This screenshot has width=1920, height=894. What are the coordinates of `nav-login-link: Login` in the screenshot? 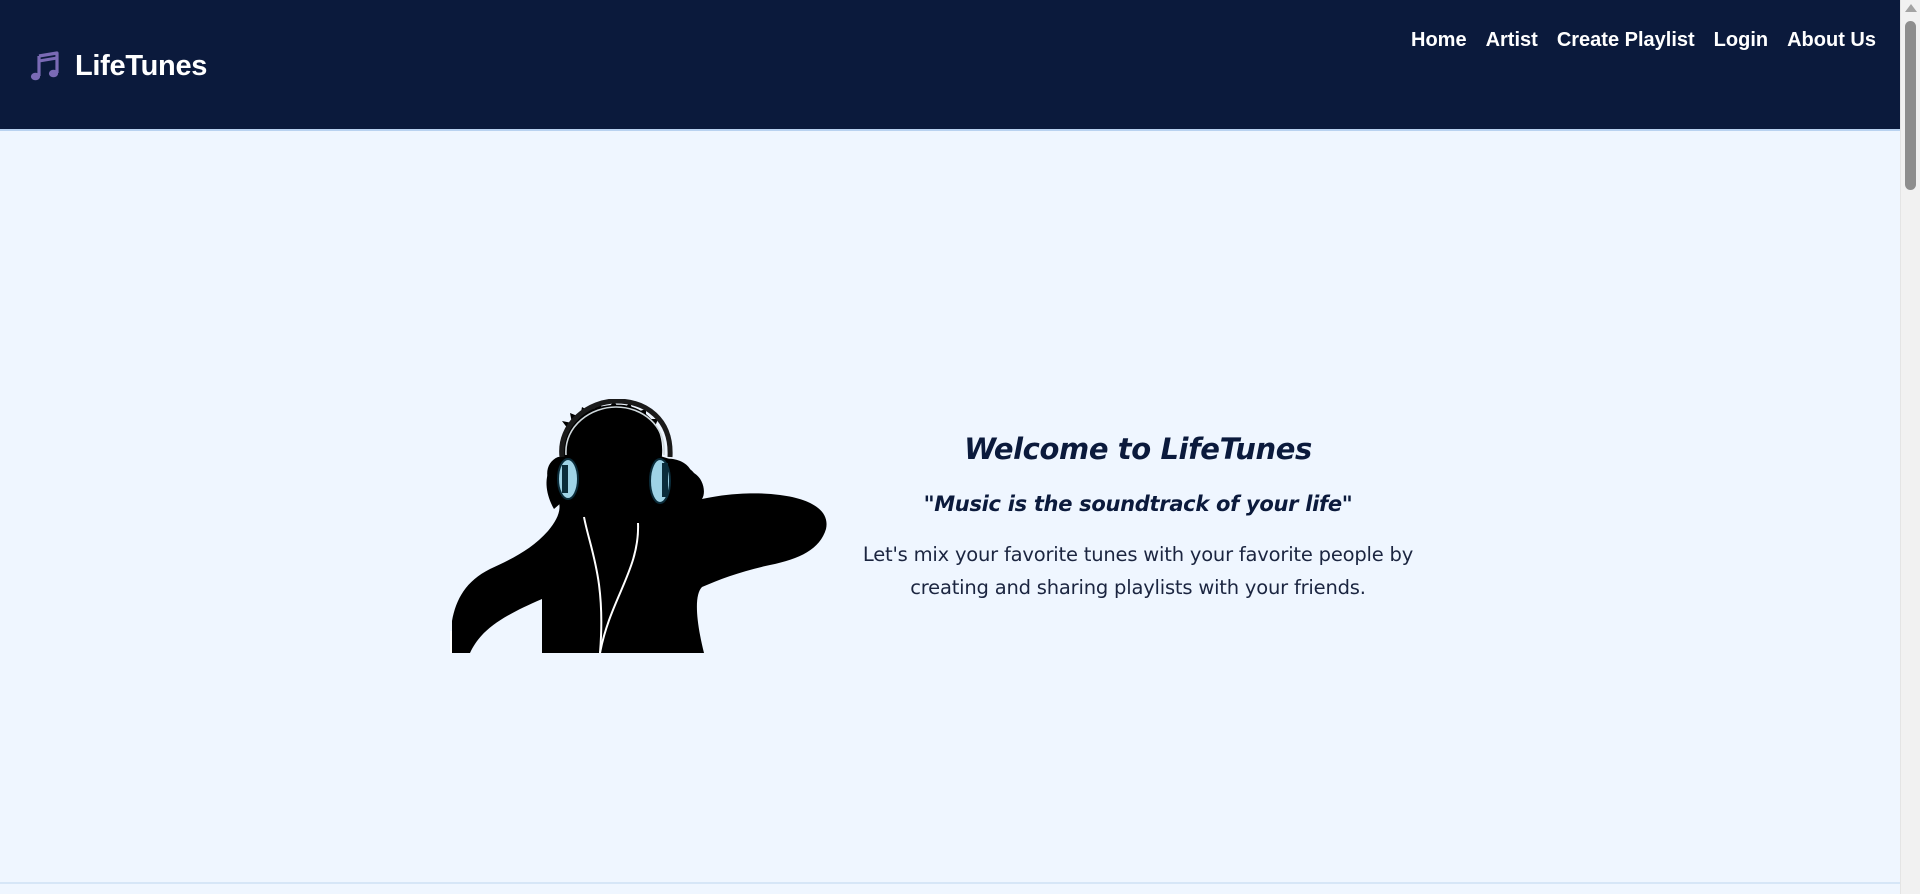 It's located at (1741, 40).